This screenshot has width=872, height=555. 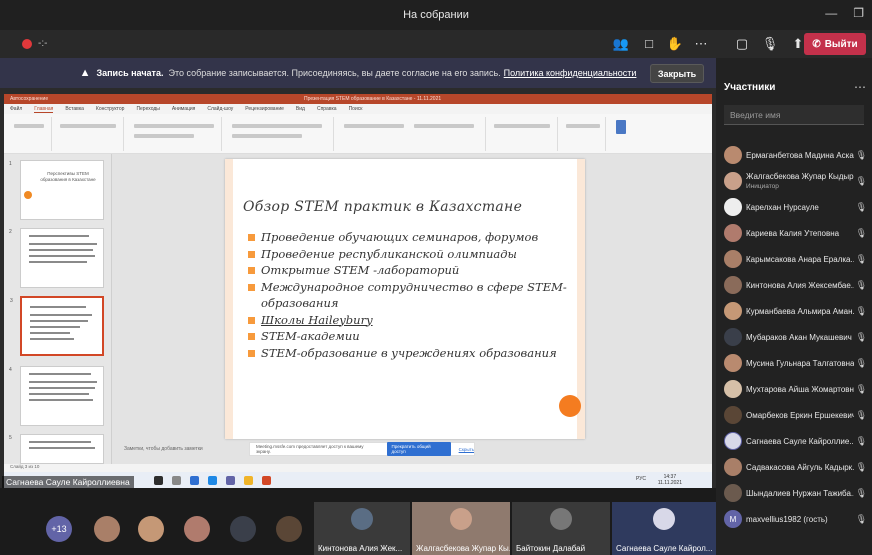 I want to click on notes-placeholder: Заметки, чтобы добавить заметки, so click(x=163, y=449).